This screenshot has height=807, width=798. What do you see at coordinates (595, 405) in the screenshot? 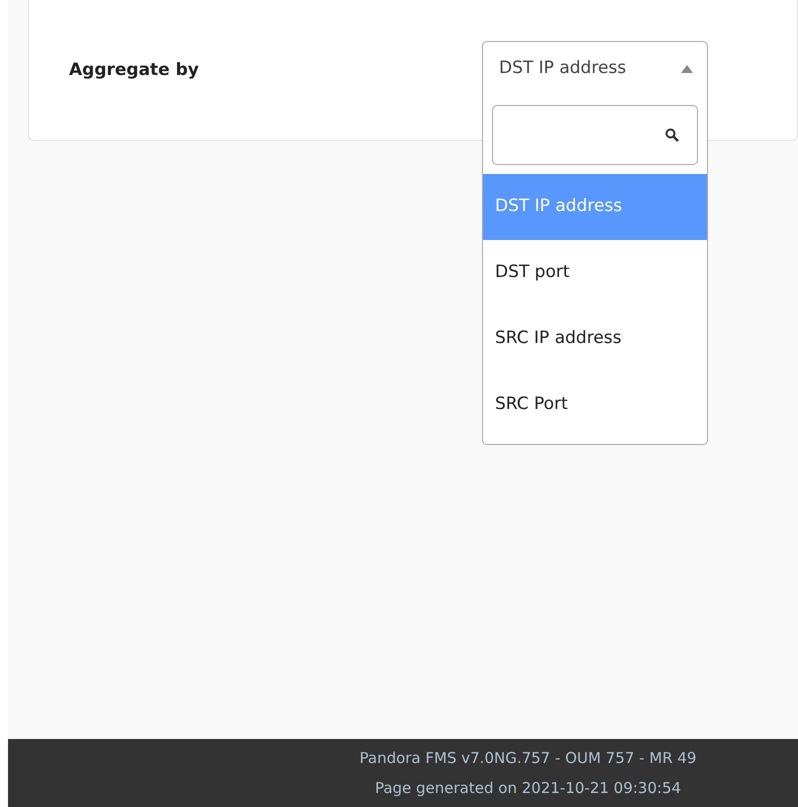
I see `dropdown-option: SRC Port` at bounding box center [595, 405].